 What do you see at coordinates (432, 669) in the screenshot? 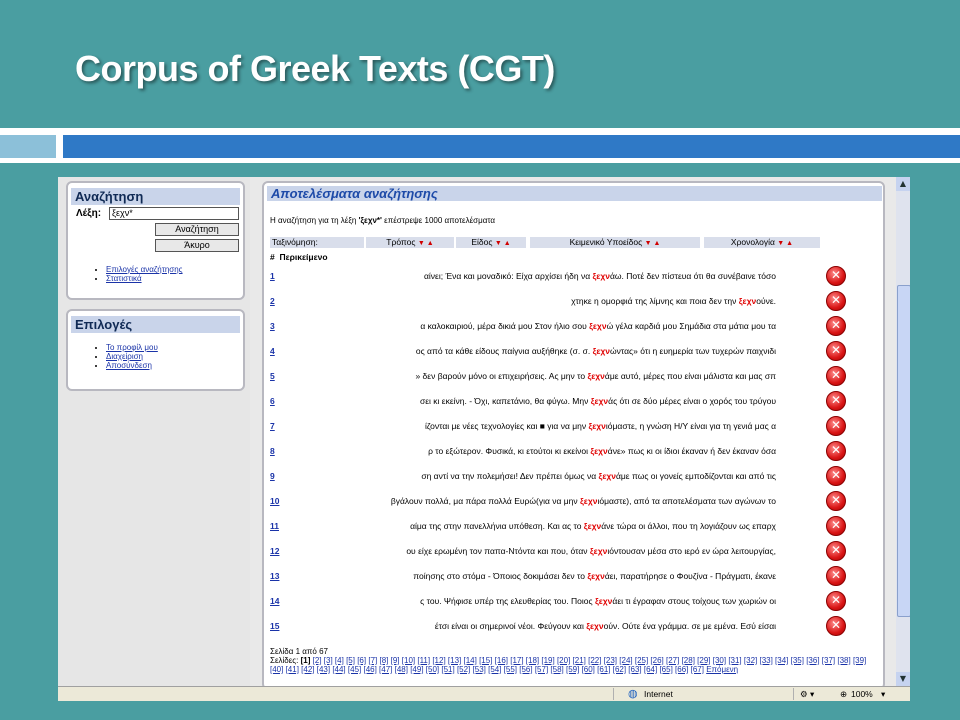
I see `page-link: [50]` at bounding box center [432, 669].